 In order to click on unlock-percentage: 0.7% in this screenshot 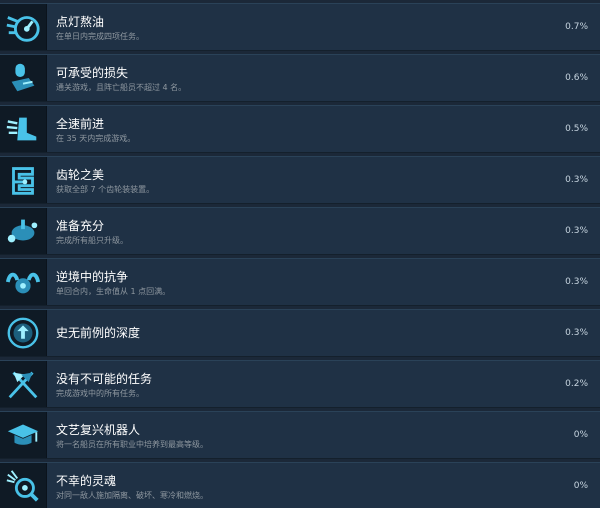, I will do `click(576, 27)`.